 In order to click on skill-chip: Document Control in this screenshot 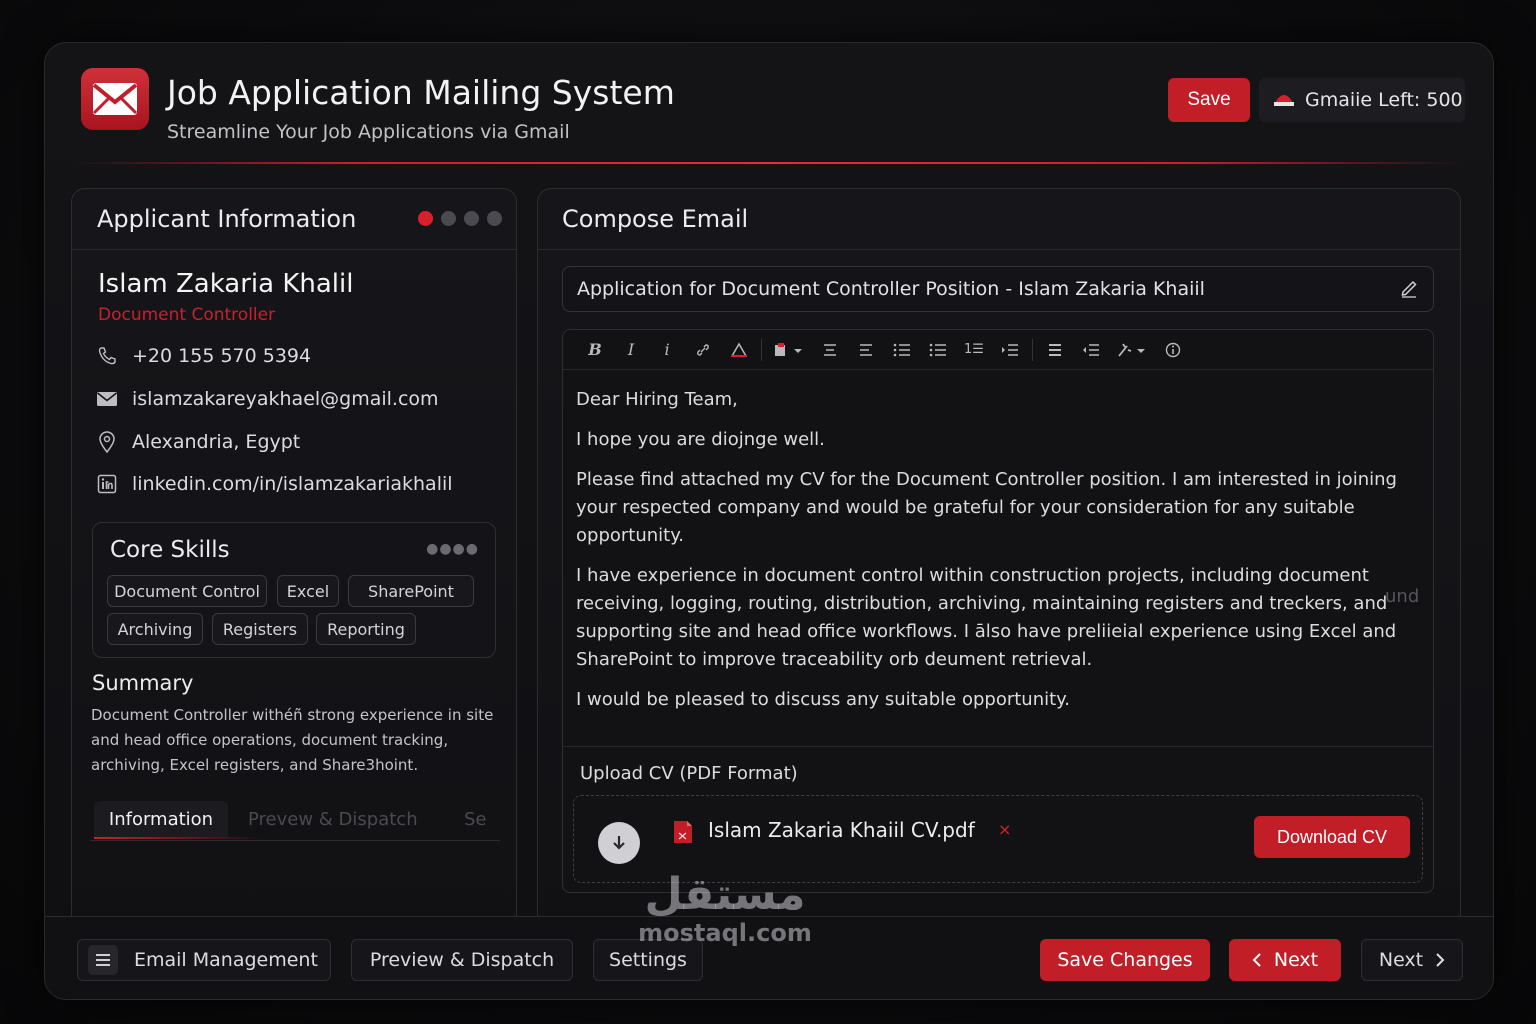, I will do `click(187, 591)`.